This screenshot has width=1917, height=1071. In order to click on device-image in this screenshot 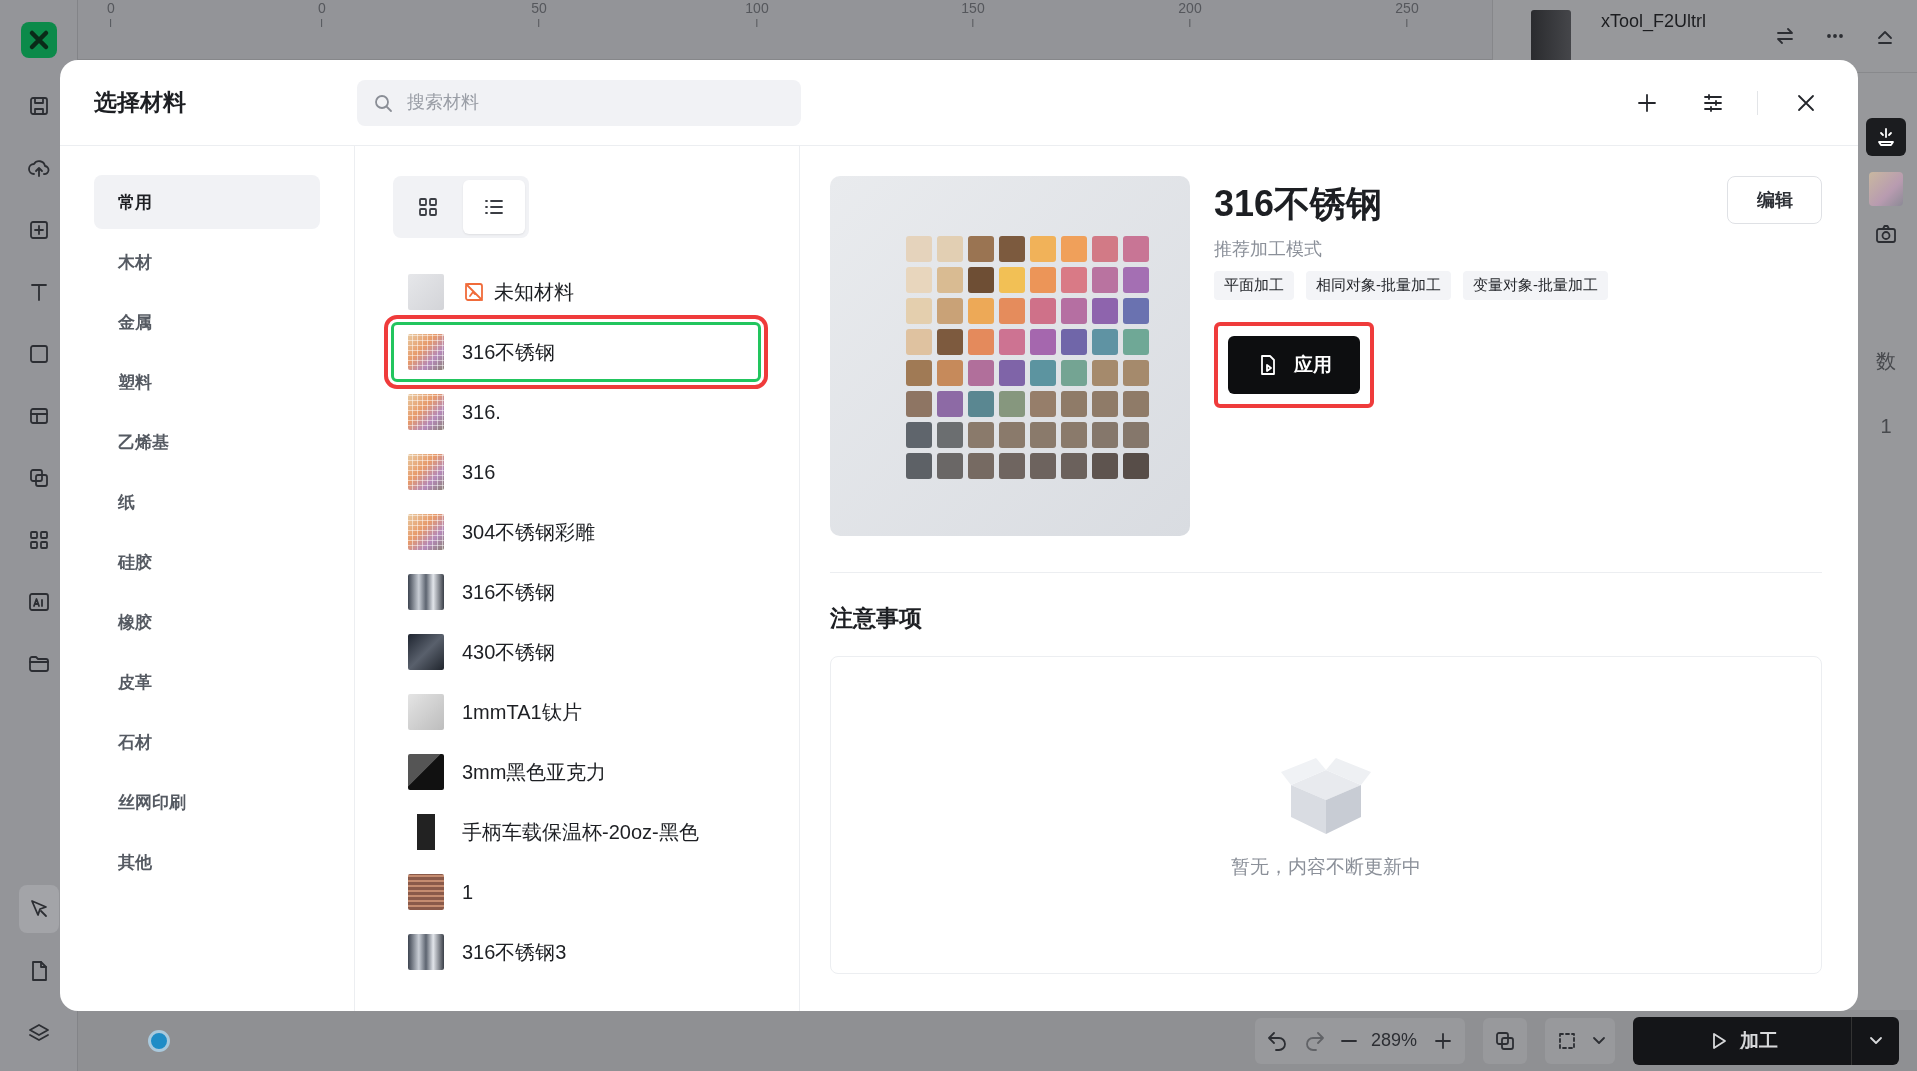, I will do `click(1551, 36)`.